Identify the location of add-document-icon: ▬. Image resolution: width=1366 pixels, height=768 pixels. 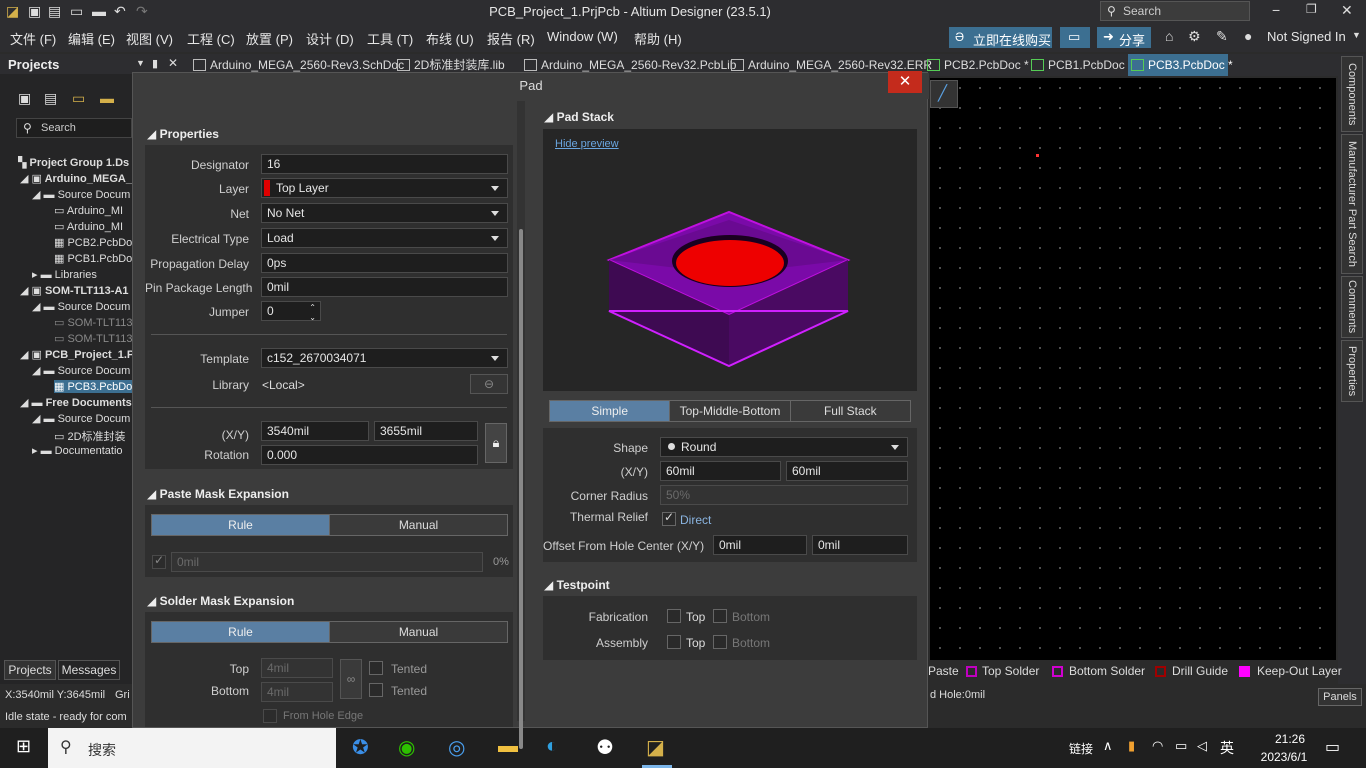
(107, 98).